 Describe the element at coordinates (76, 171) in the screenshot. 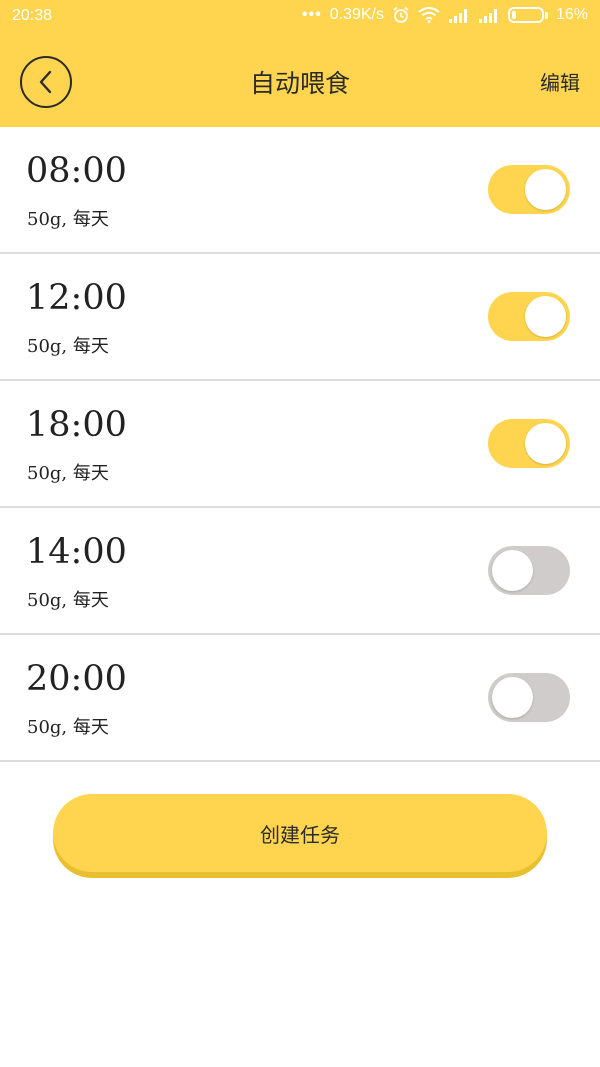

I see `task-time: 08:00` at that location.